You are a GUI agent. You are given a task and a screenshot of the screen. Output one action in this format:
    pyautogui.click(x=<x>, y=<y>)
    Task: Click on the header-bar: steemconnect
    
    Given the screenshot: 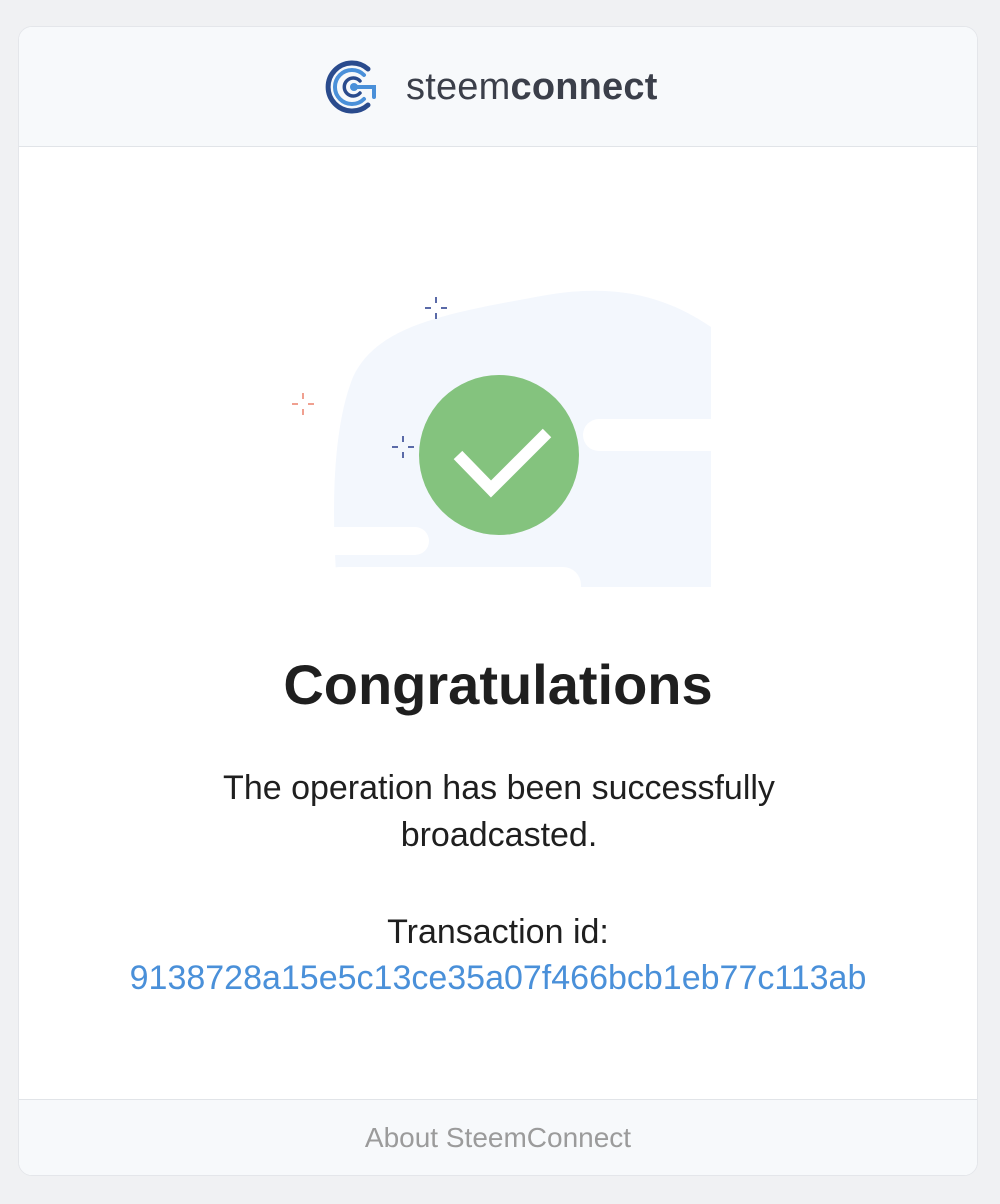 What is the action you would take?
    pyautogui.click(x=498, y=87)
    